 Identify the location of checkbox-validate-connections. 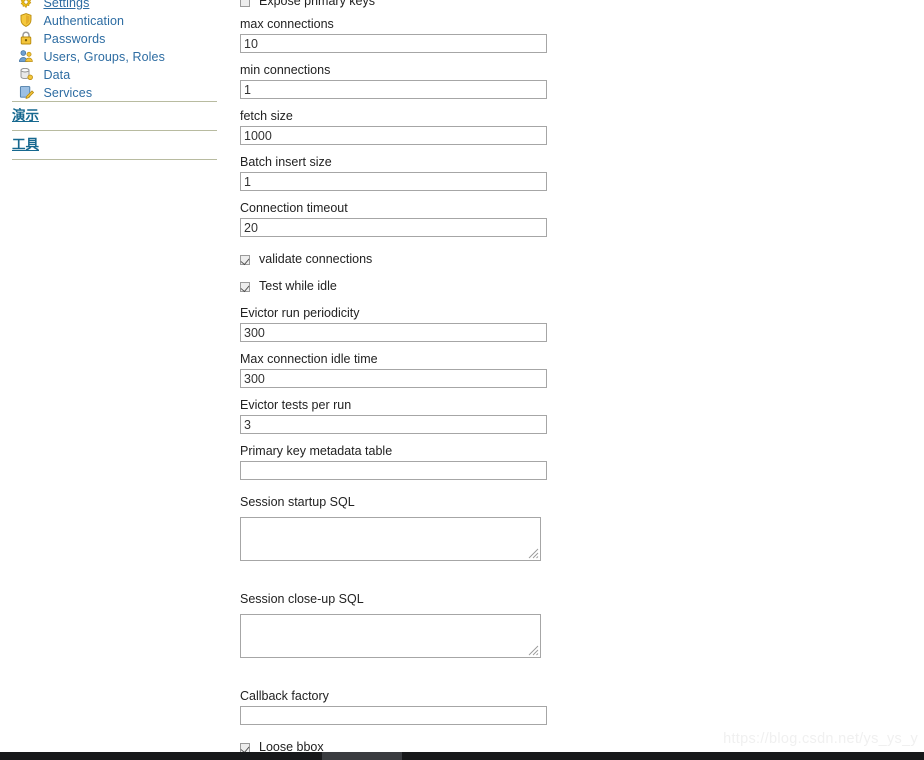
(245, 259).